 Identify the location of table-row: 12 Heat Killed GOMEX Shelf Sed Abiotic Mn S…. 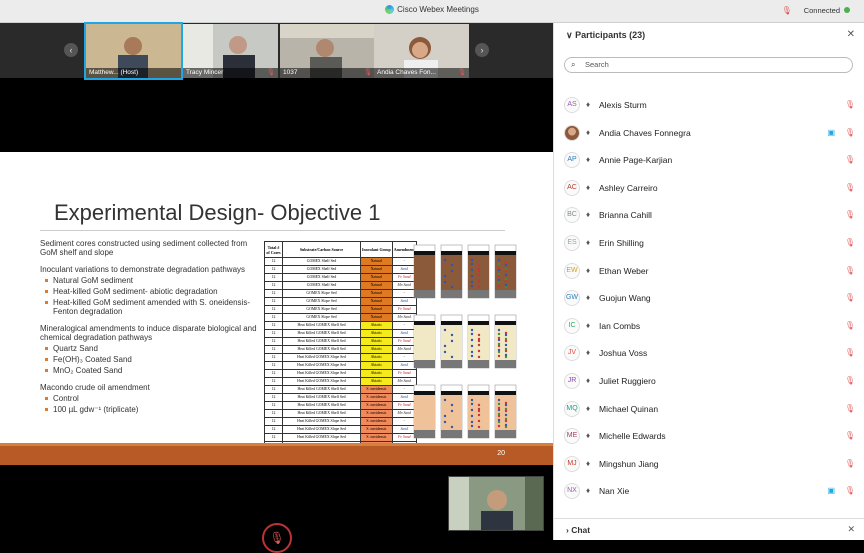
(340, 349).